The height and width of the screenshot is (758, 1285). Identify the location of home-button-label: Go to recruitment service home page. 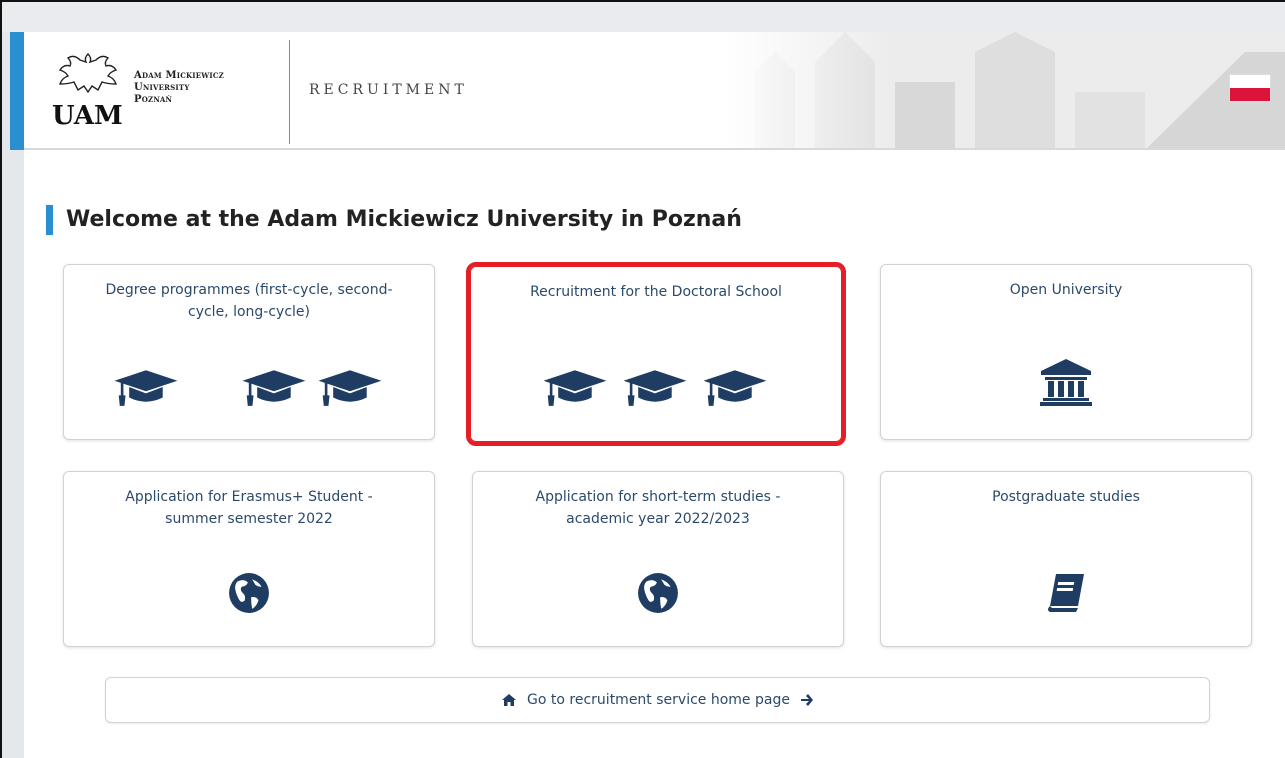
(658, 700).